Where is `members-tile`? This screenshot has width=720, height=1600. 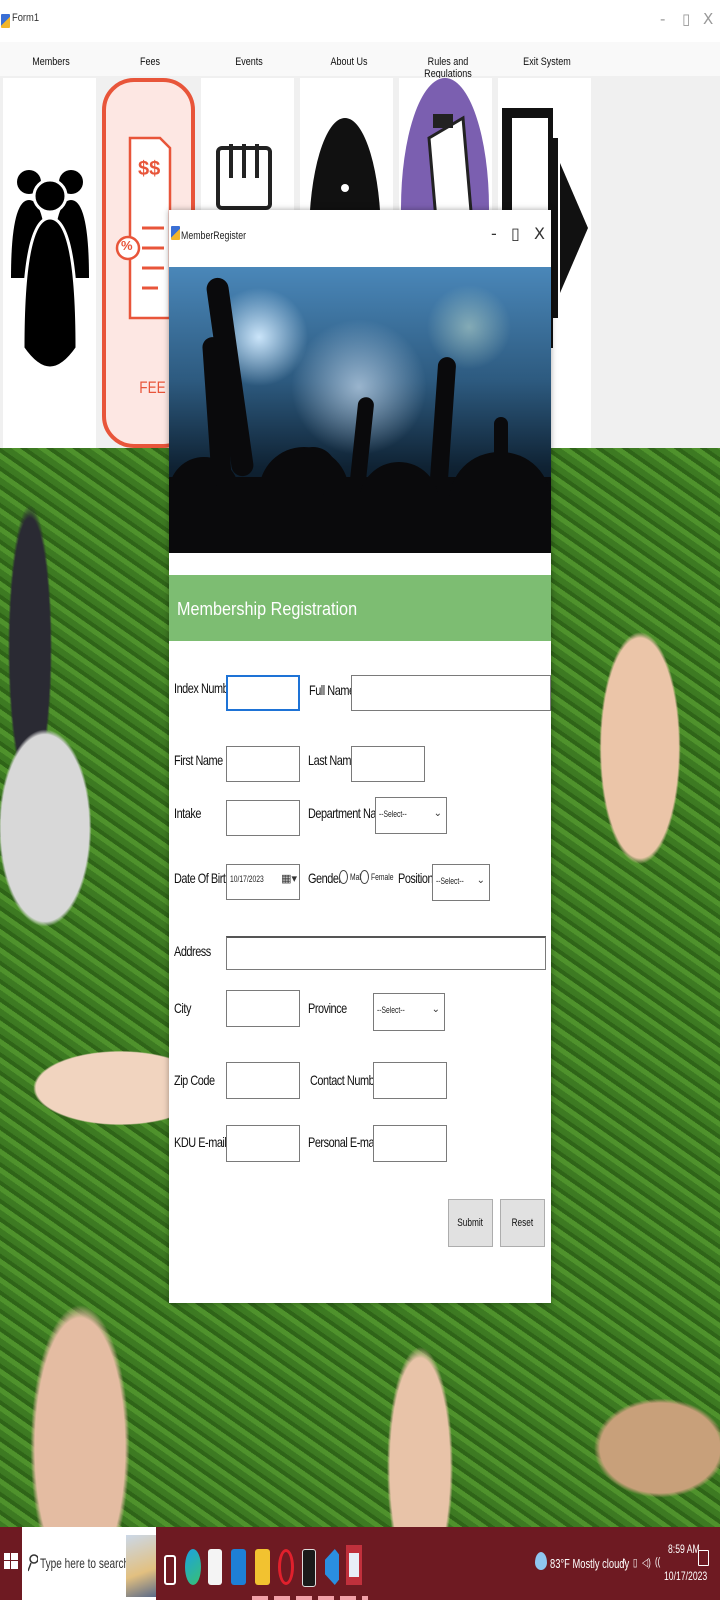
members-tile is located at coordinates (49, 263).